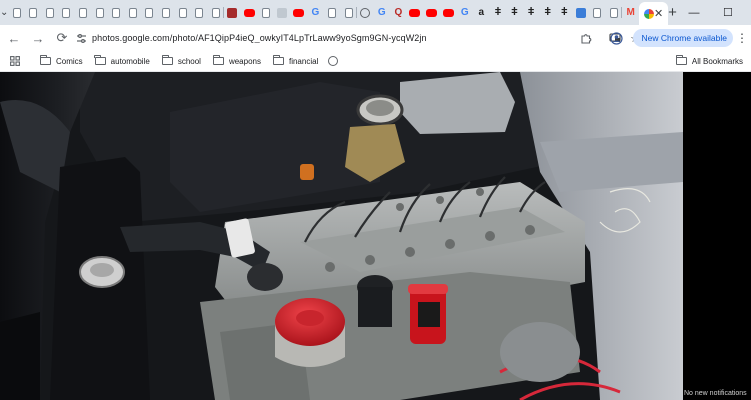 Image resolution: width=751 pixels, height=400 pixels. Describe the element at coordinates (658, 13) in the screenshot. I see `close-tab-icon: ✕` at that location.